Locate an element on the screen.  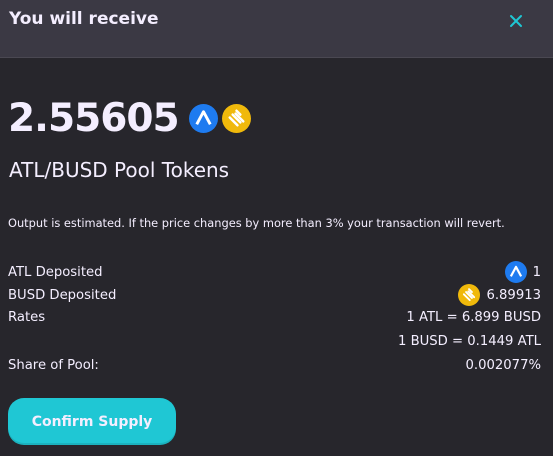
atl-deposited-value: 1 is located at coordinates (536, 272).